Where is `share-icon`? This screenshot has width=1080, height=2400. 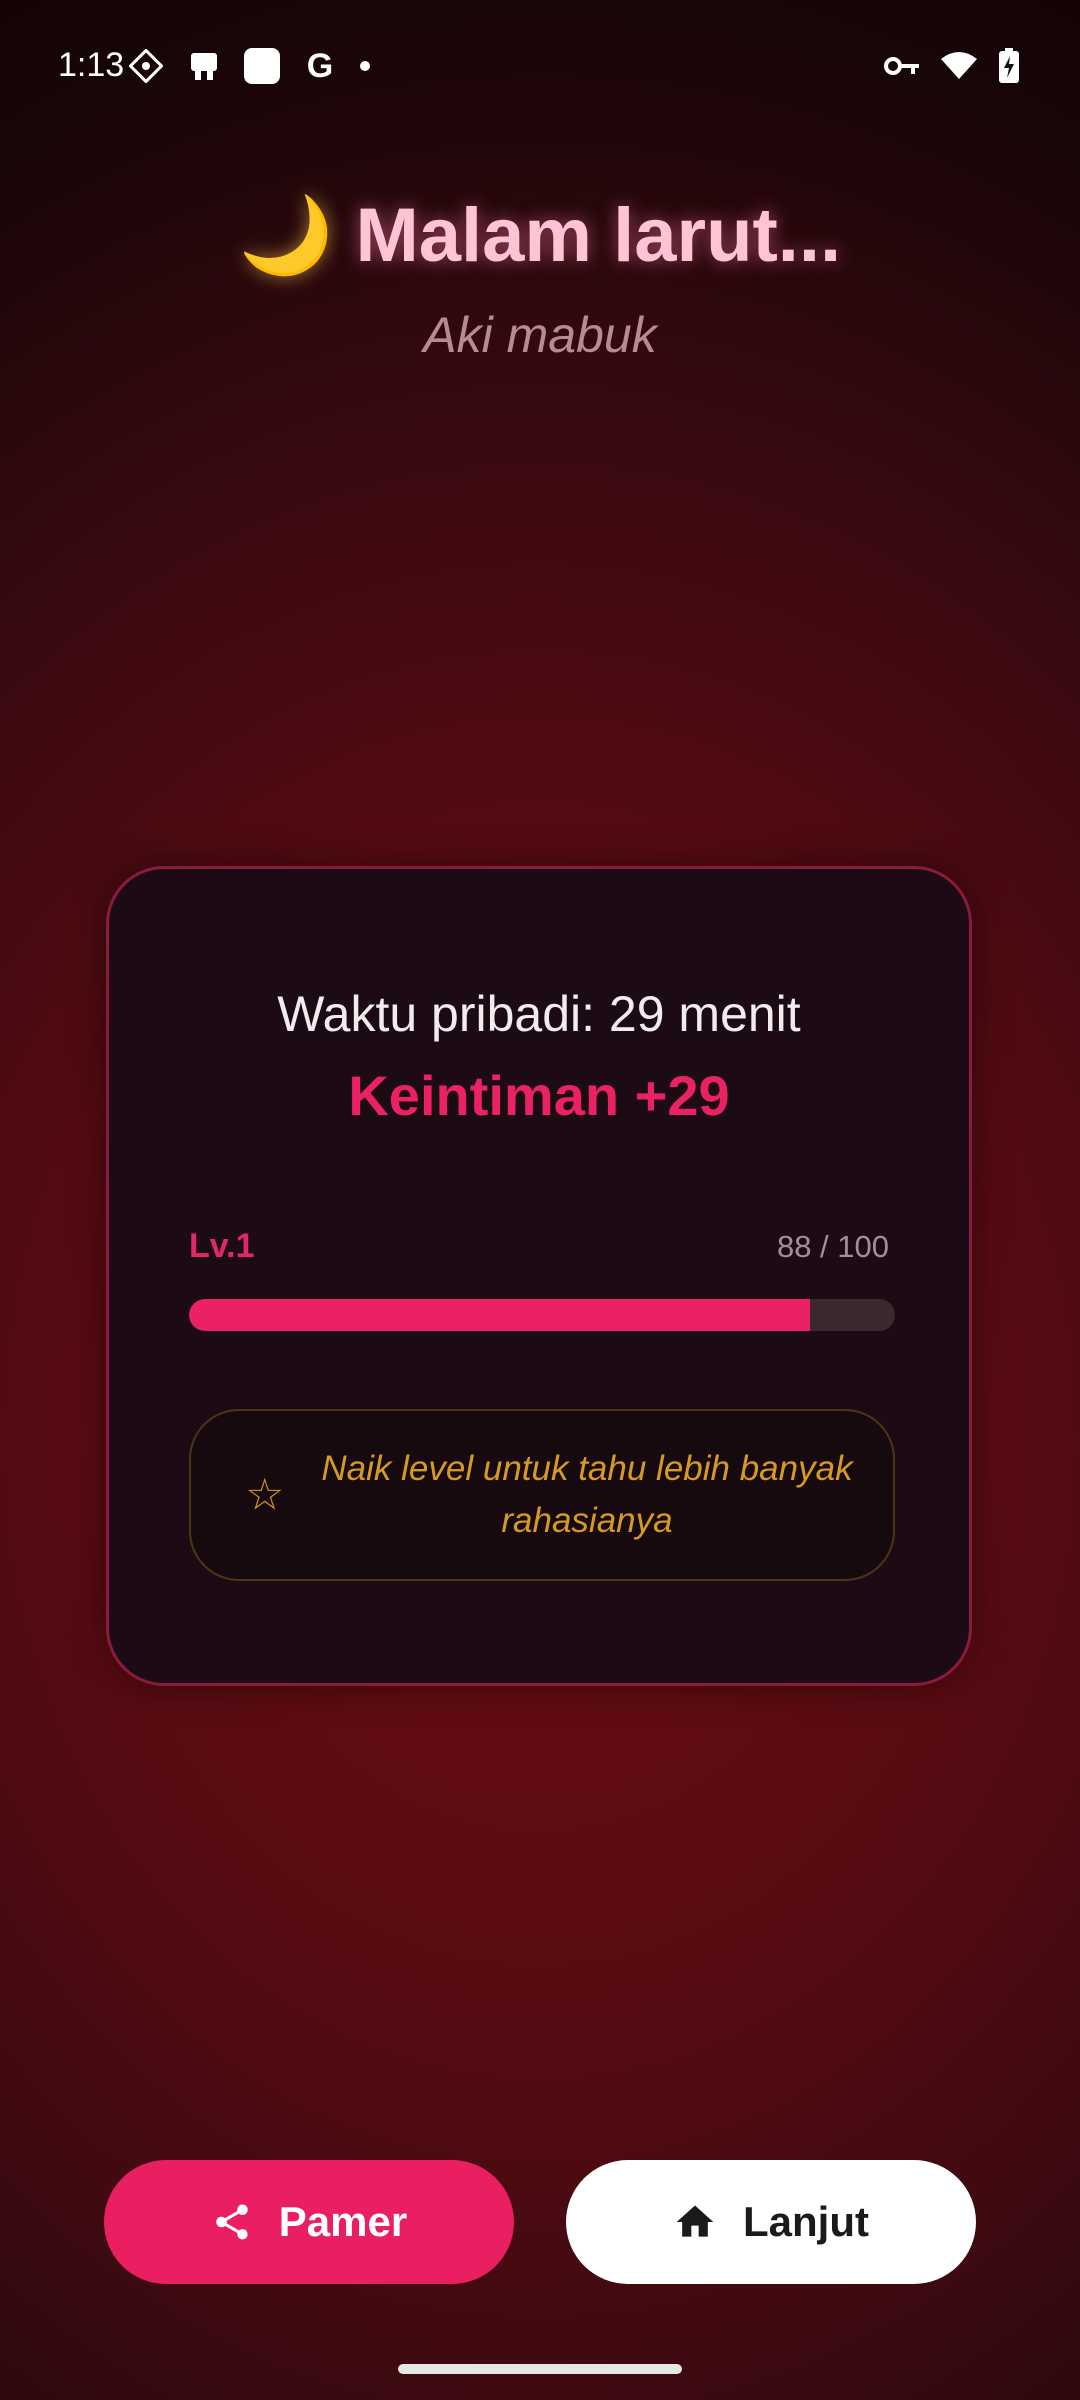 share-icon is located at coordinates (232, 2222).